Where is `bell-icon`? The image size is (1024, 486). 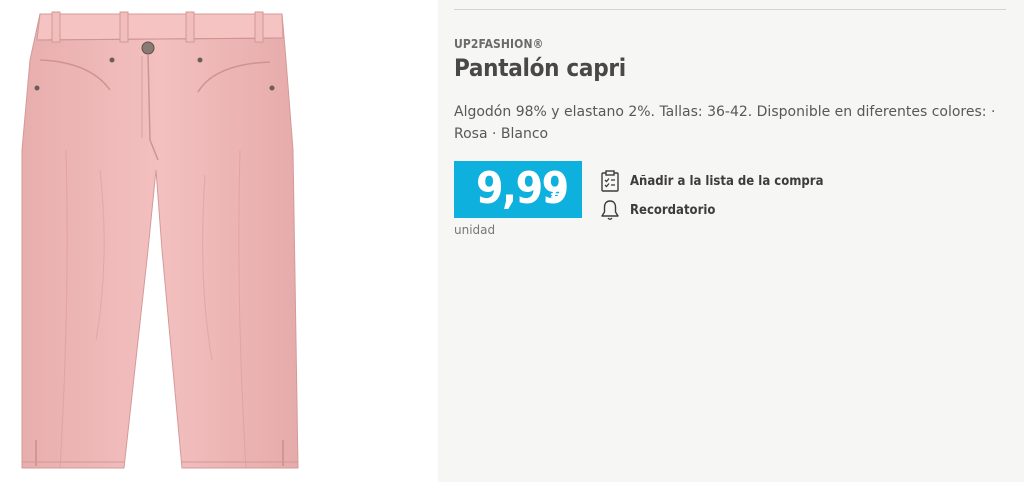 bell-icon is located at coordinates (610, 210).